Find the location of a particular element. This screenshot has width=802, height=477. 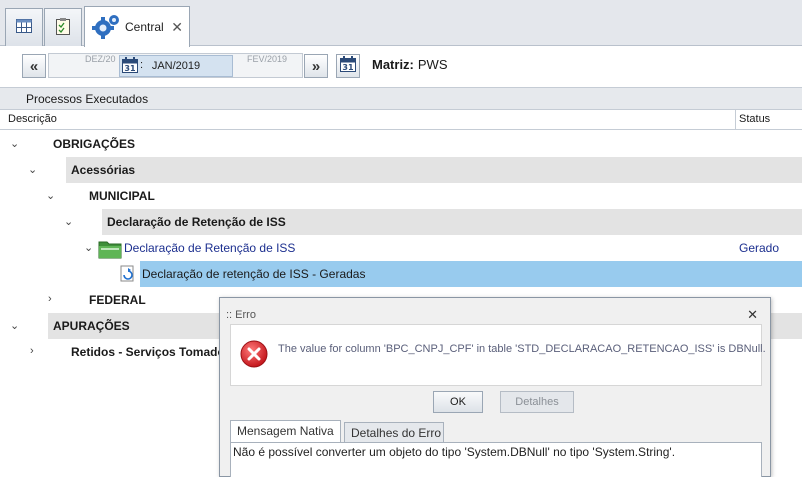

tab-central-label: Central is located at coordinates (144, 27).